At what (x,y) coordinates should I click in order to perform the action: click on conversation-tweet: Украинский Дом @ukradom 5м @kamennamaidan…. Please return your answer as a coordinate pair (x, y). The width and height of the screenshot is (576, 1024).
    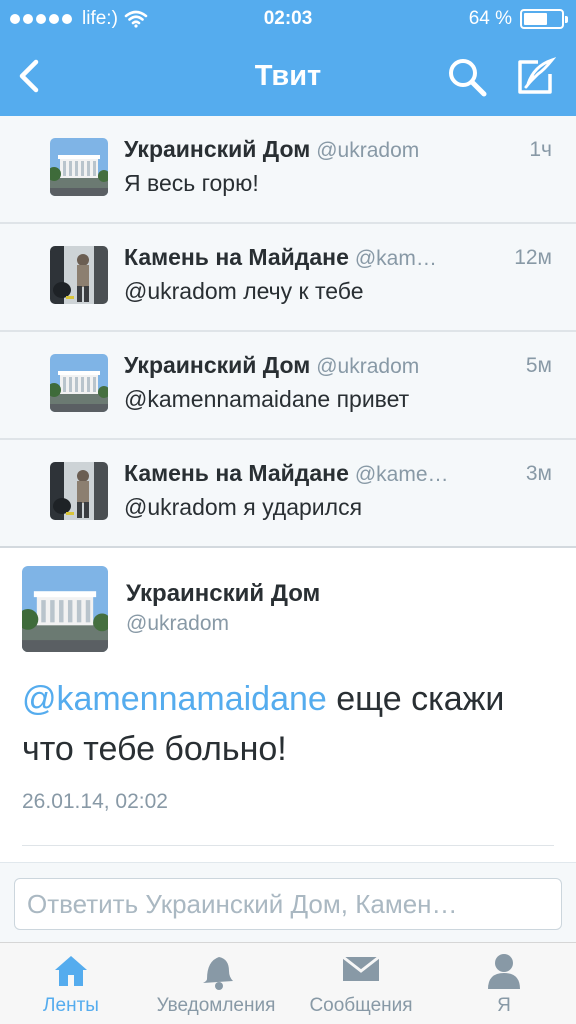
    Looking at the image, I should click on (288, 386).